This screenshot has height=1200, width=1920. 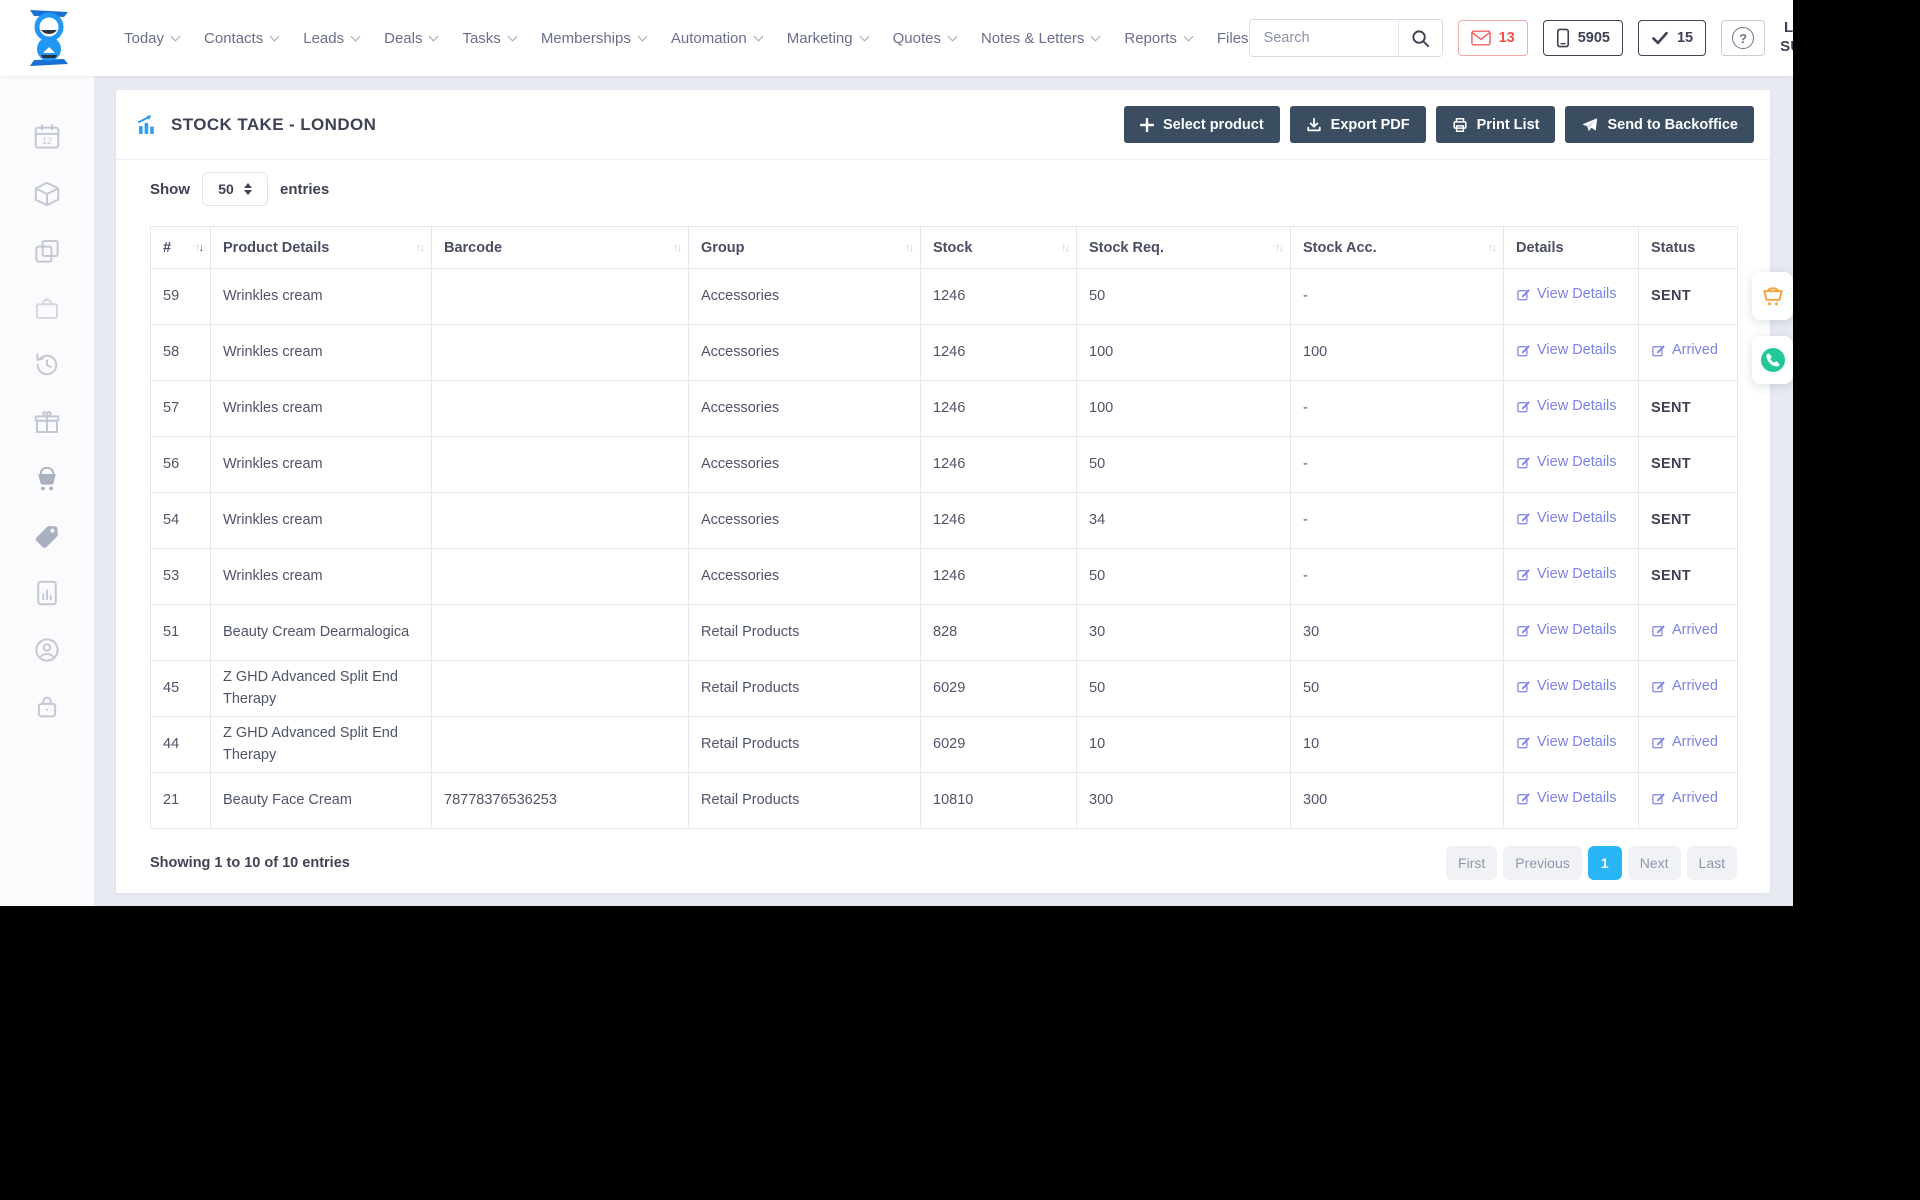 I want to click on sidebar-item-reports, so click(x=47, y=592).